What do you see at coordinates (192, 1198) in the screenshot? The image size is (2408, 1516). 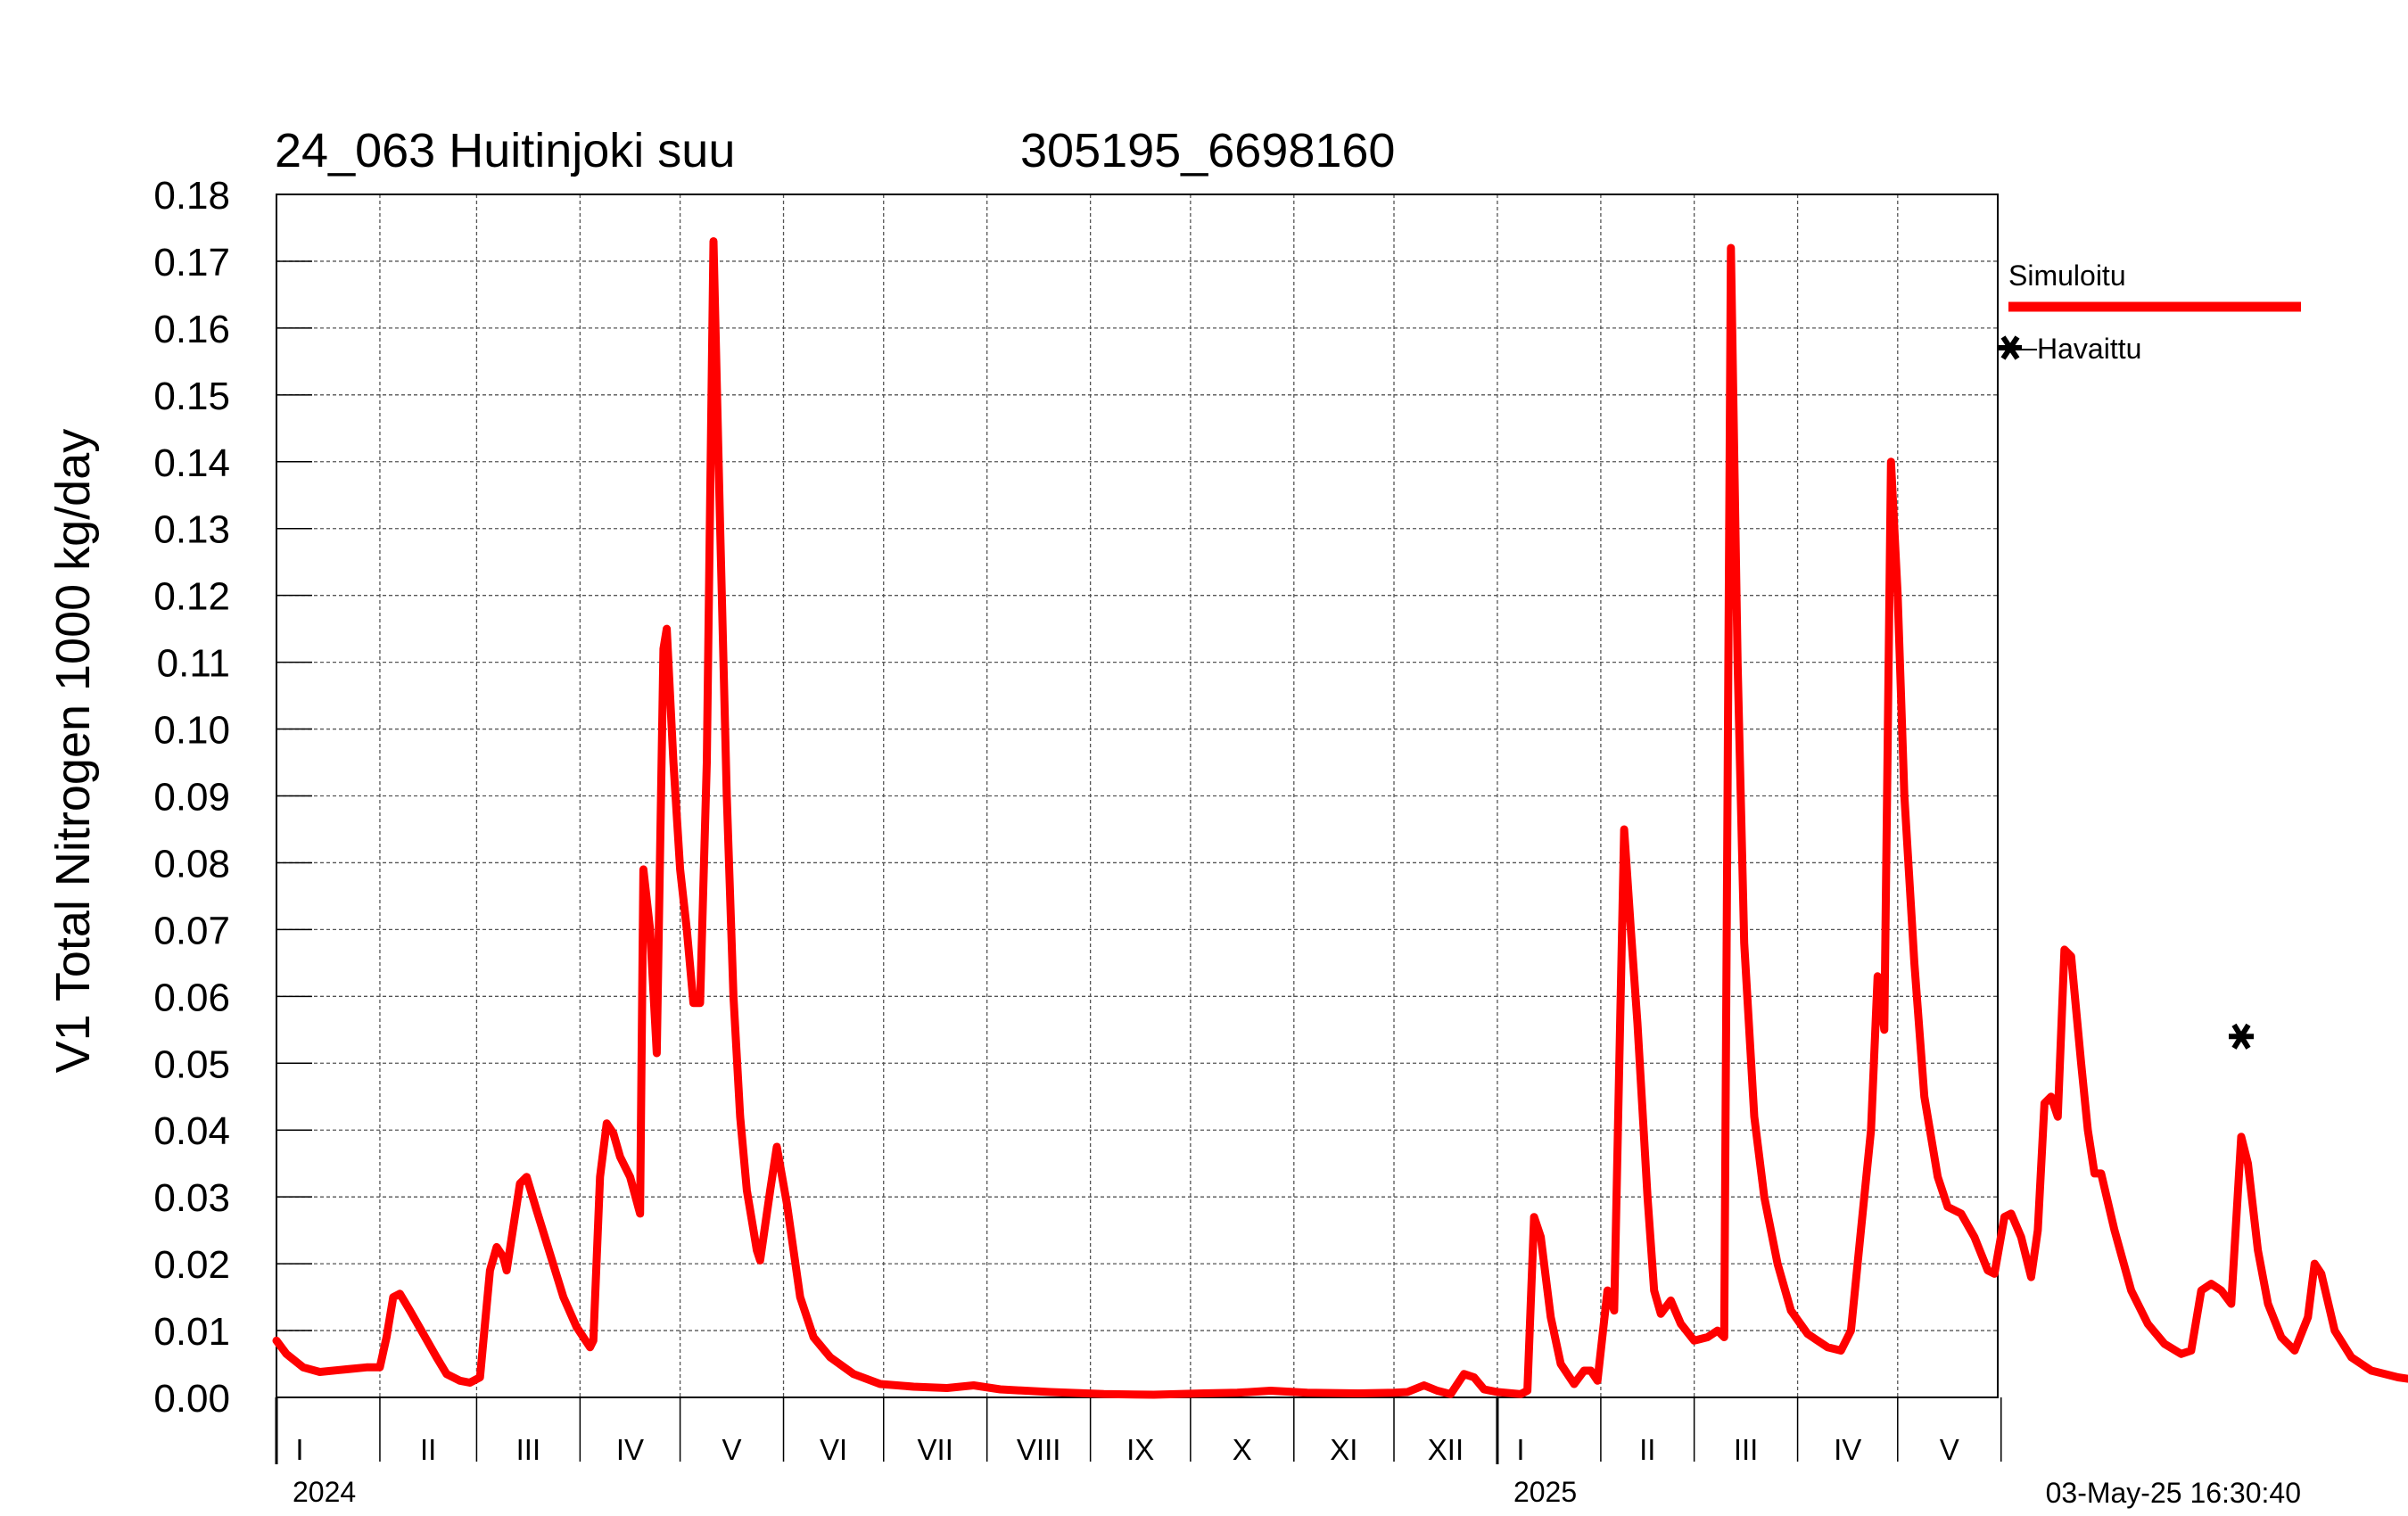 I see `y-tick-label: 0.03` at bounding box center [192, 1198].